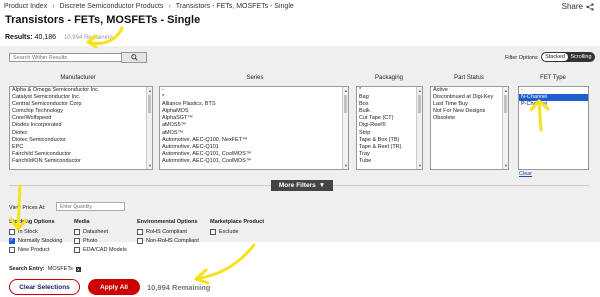 The width and height of the screenshot is (600, 297). I want to click on checkbox-label: Non-RoHS Compliant, so click(172, 240).